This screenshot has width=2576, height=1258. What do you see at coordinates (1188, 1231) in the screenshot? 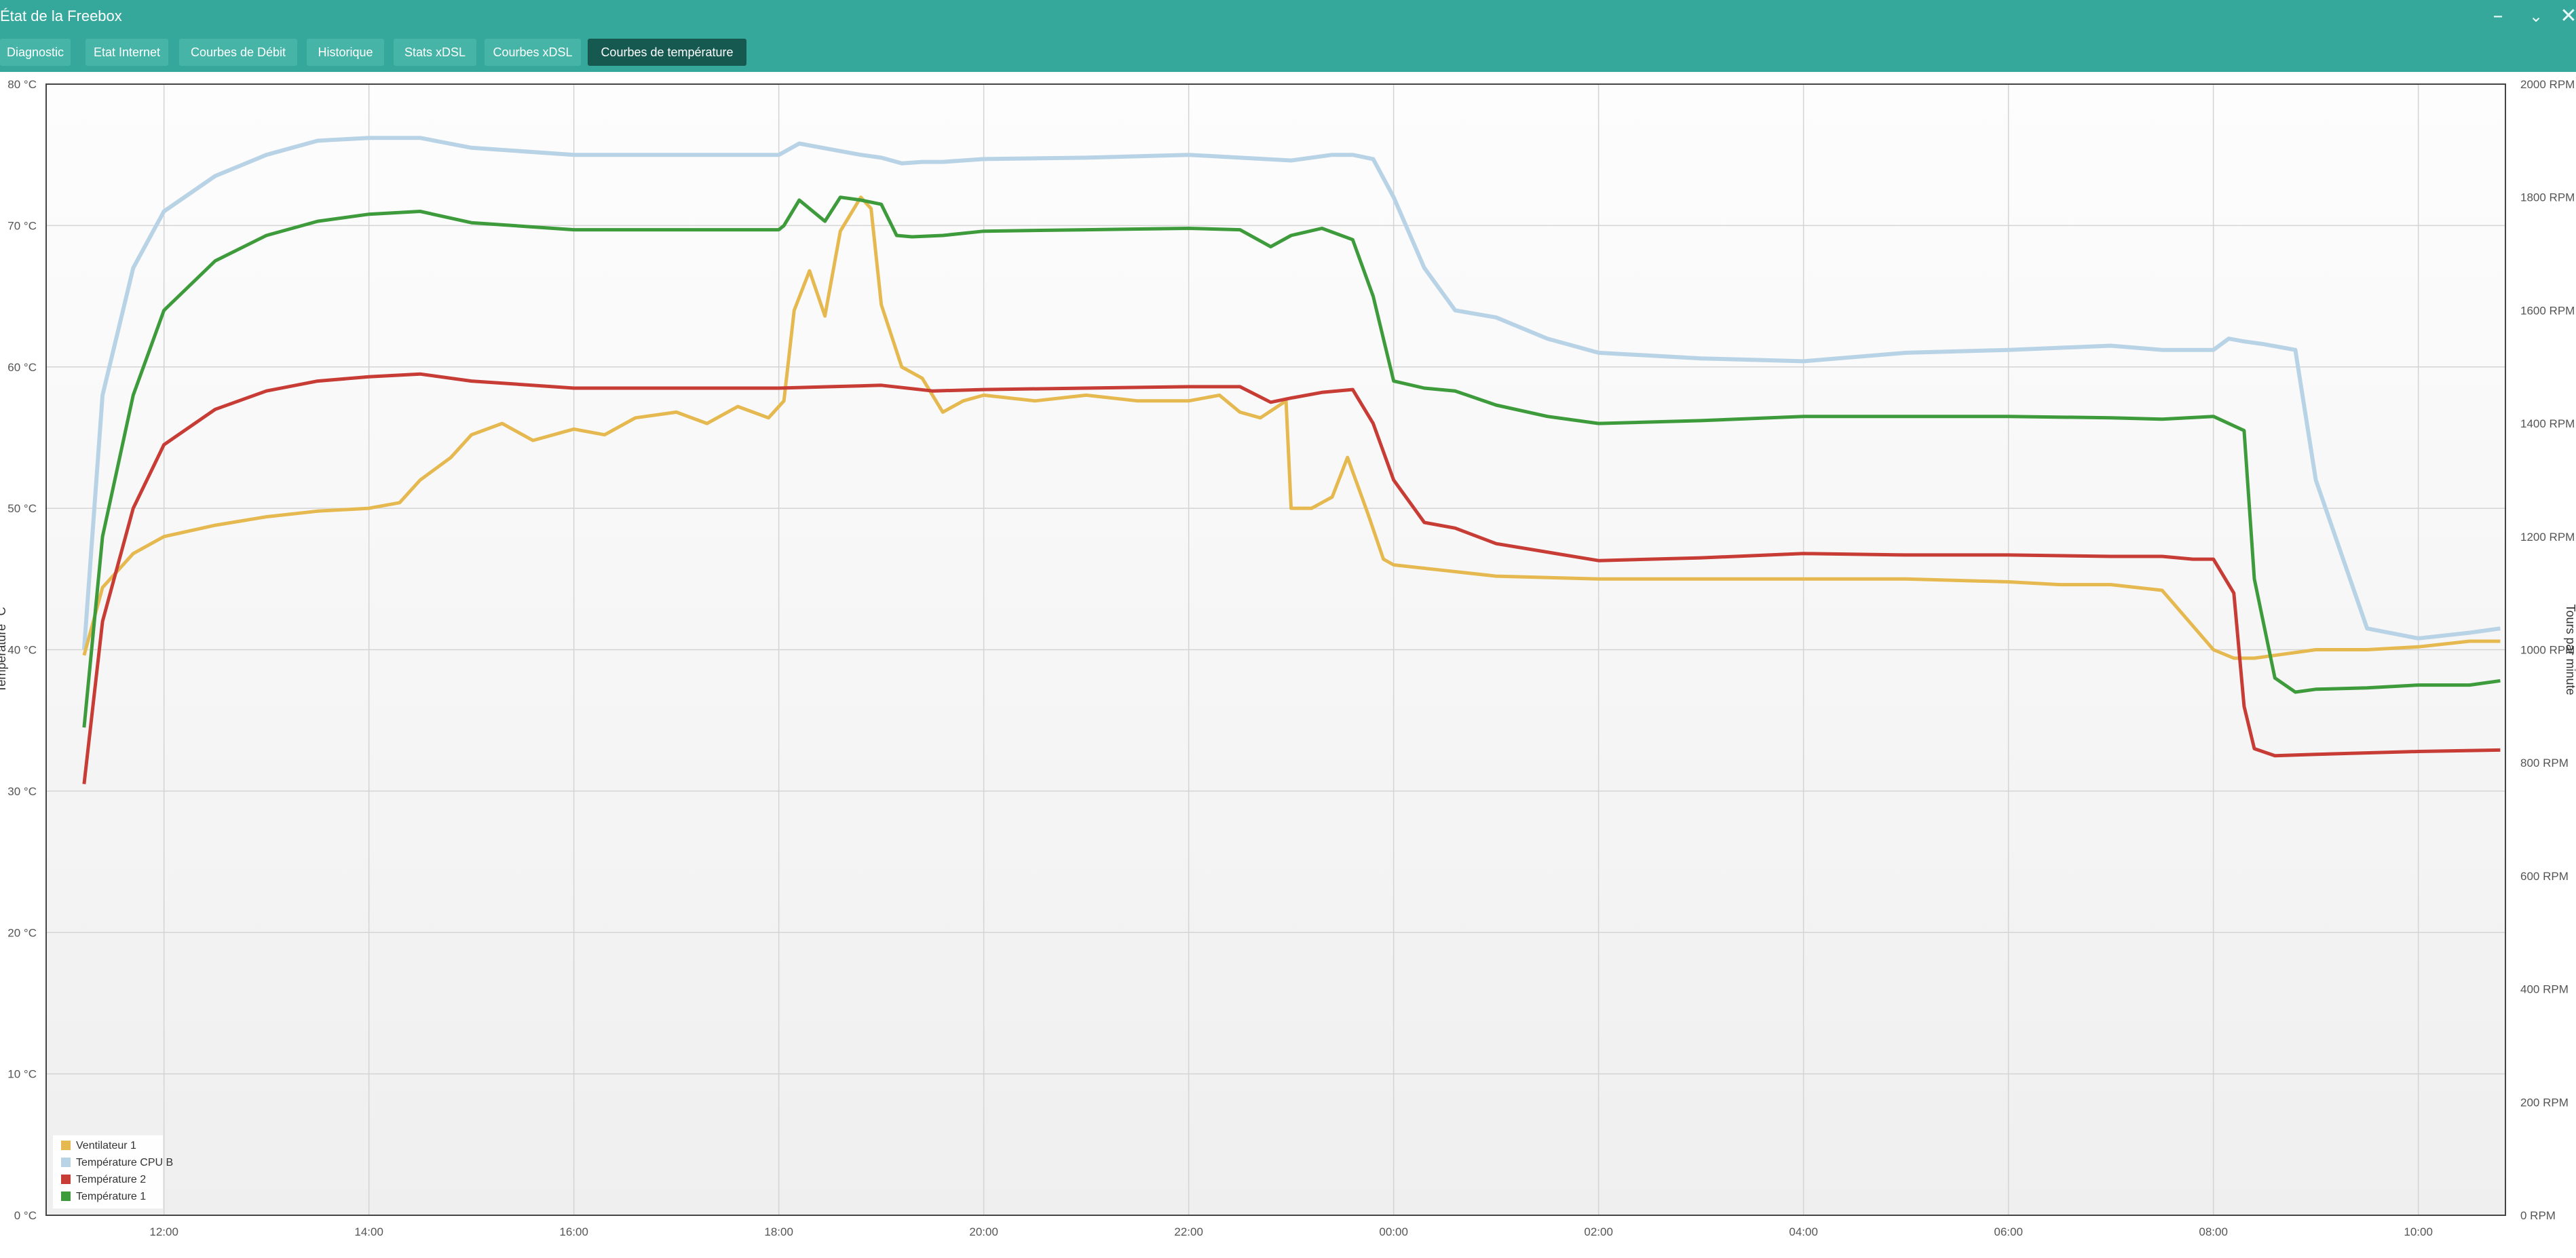
I see `x-tick-label: 22:00` at bounding box center [1188, 1231].